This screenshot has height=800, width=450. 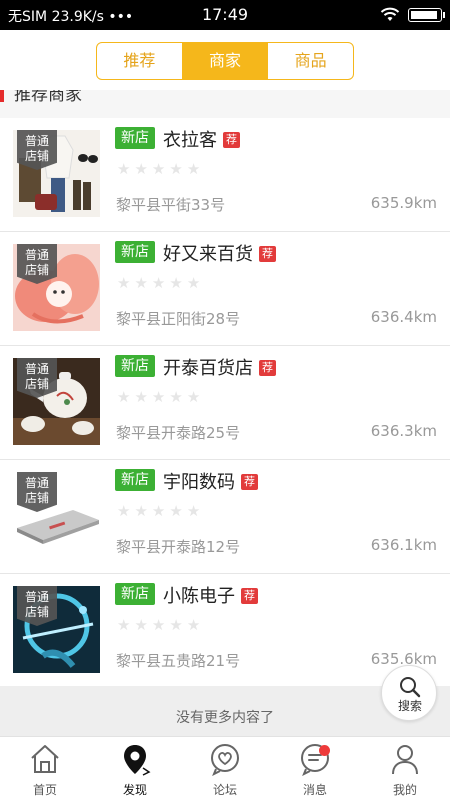 I want to click on store-name: 宇阳数码, so click(x=199, y=482).